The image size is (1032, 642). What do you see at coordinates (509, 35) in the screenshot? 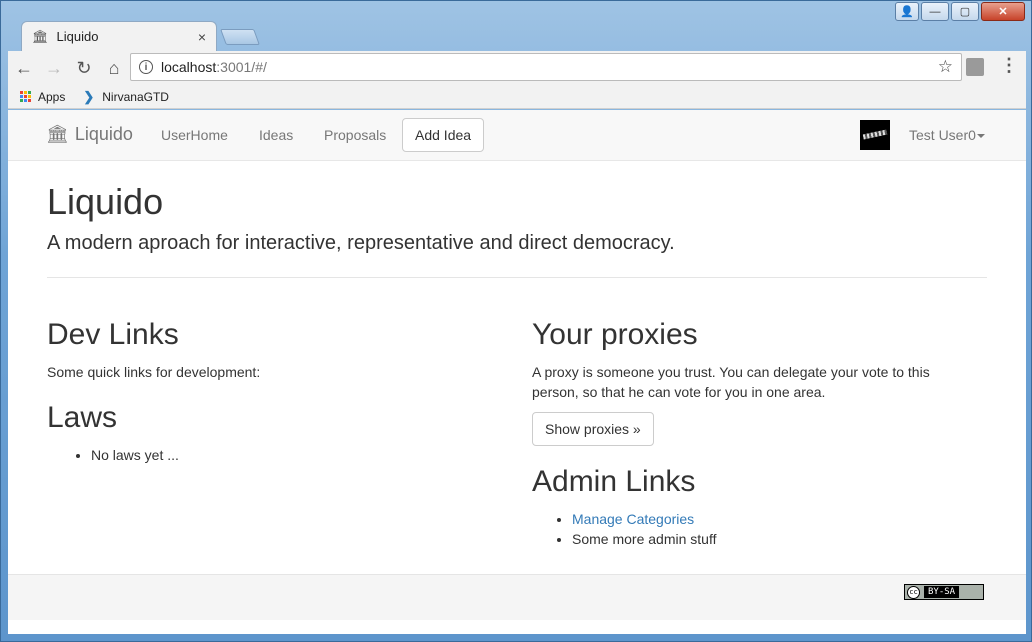
I see `tab-strip: 🏛 Liquido ×` at bounding box center [509, 35].